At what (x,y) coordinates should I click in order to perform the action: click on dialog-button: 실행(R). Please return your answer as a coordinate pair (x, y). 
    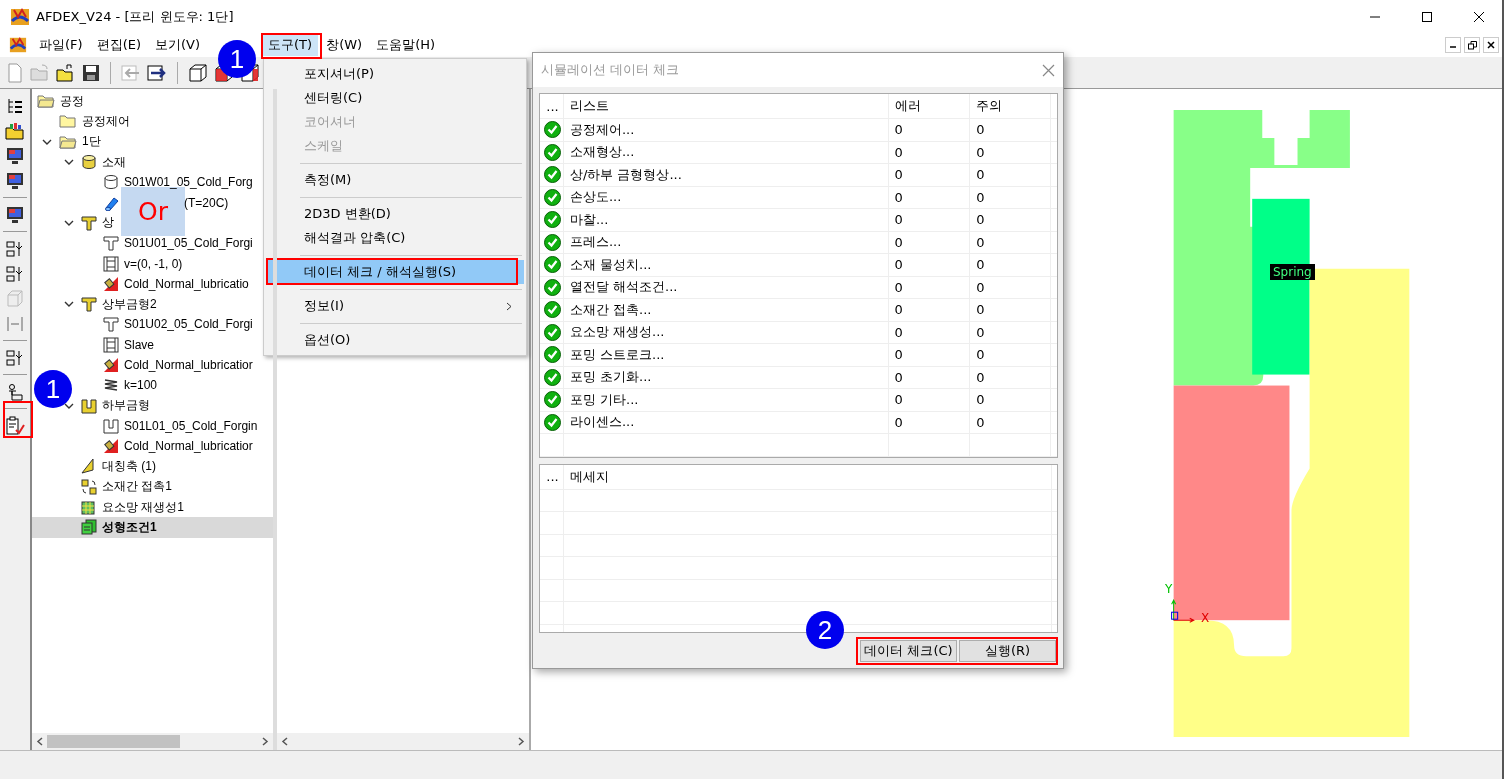
    Looking at the image, I should click on (1007, 650).